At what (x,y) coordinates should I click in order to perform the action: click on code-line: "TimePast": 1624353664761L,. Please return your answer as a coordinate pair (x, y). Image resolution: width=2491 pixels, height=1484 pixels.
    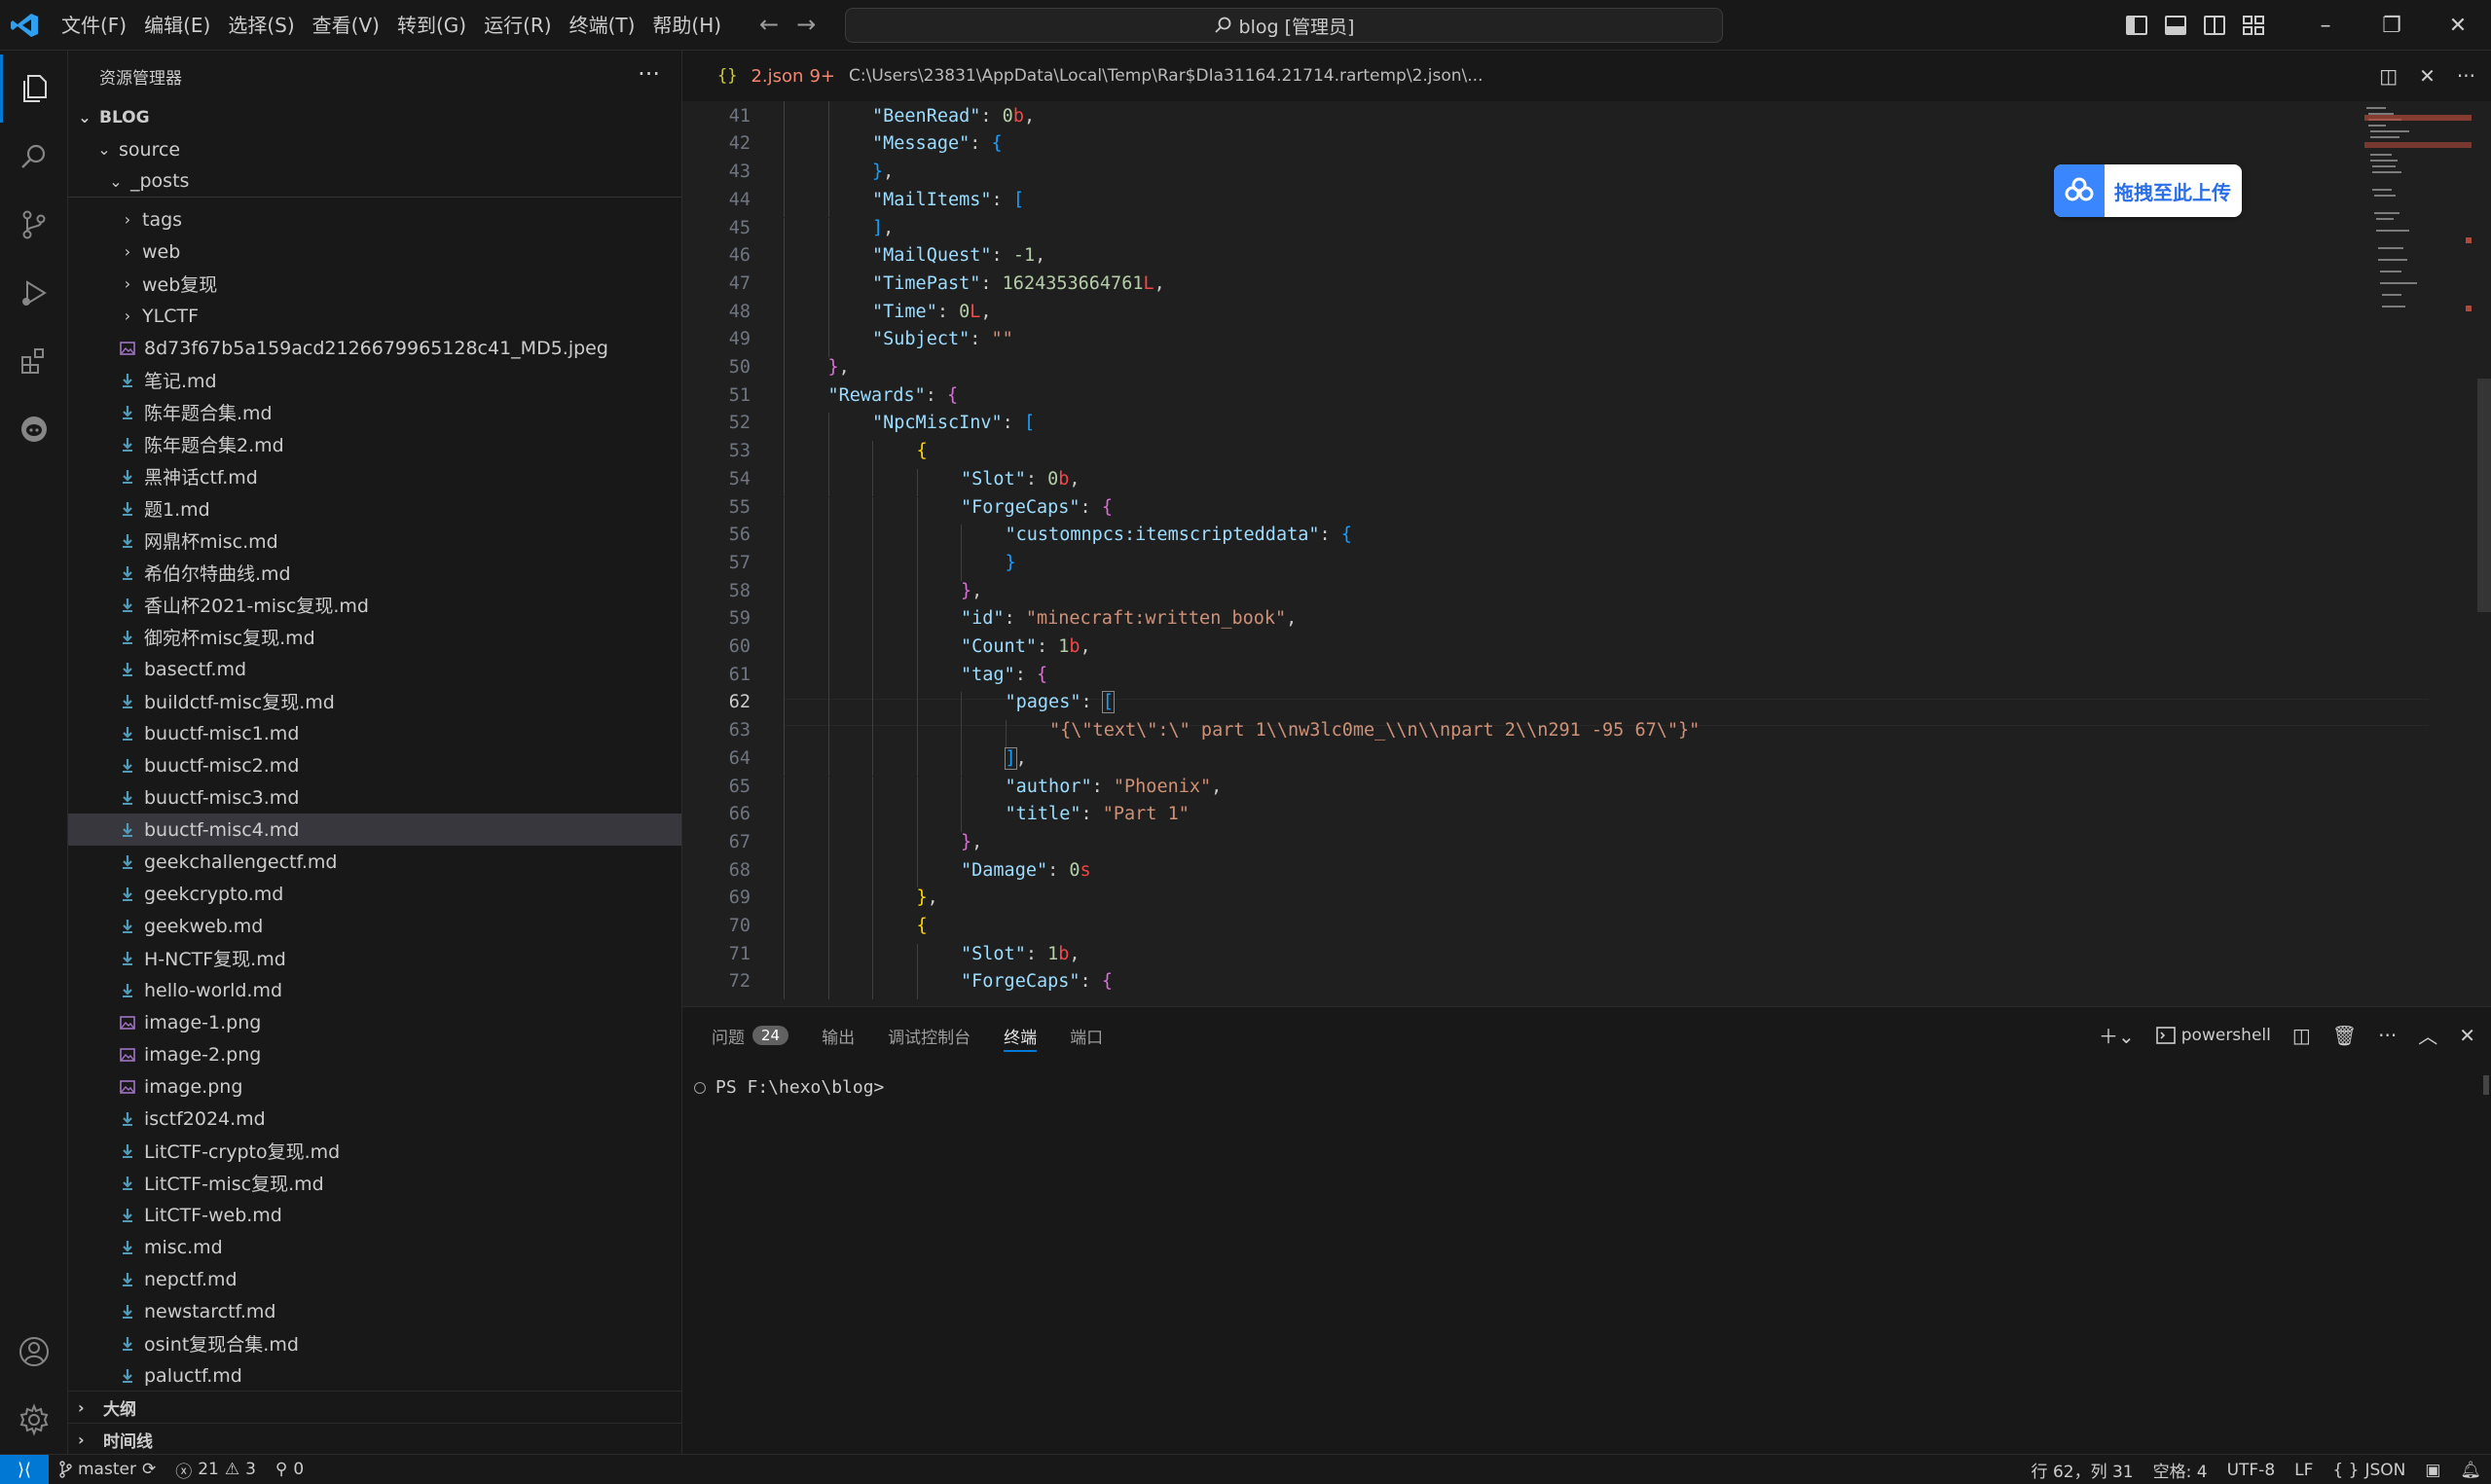
    Looking at the image, I should click on (1018, 283).